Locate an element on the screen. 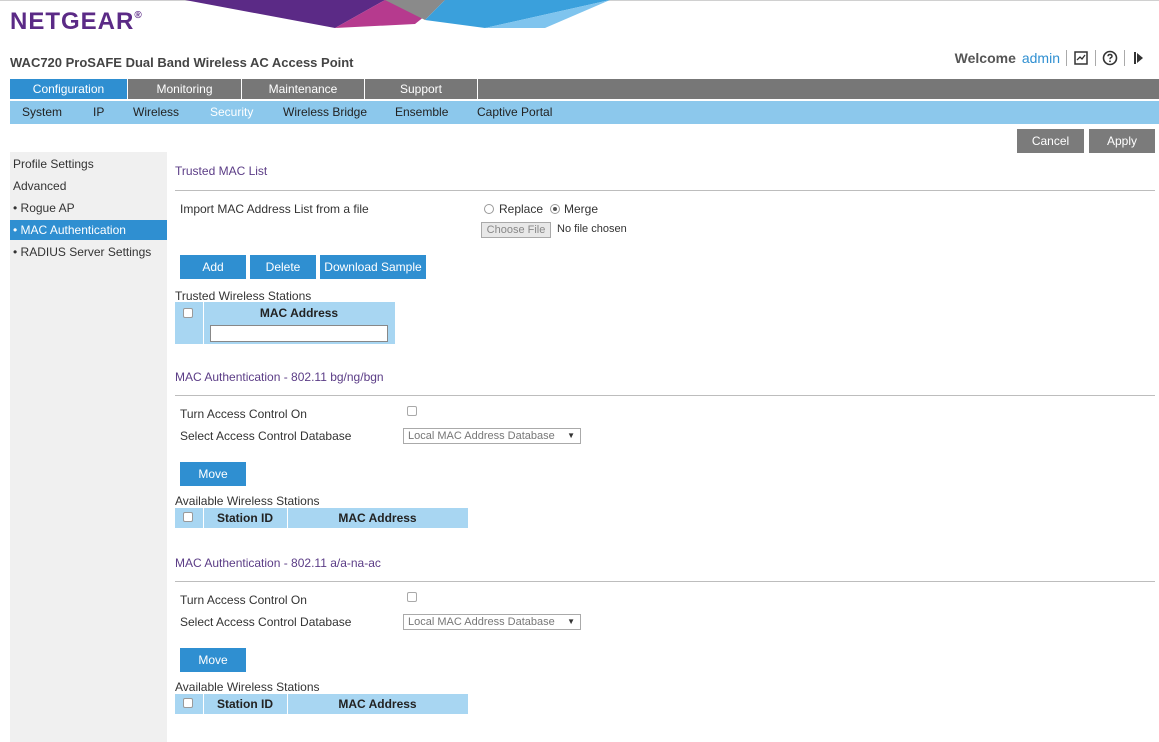 This screenshot has width=1159, height=742. welcome-area: Welcome admin is located at coordinates (1051, 58).